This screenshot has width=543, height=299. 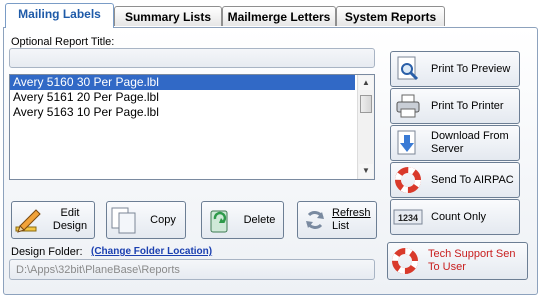 I want to click on delete-label: Delete, so click(x=259, y=219).